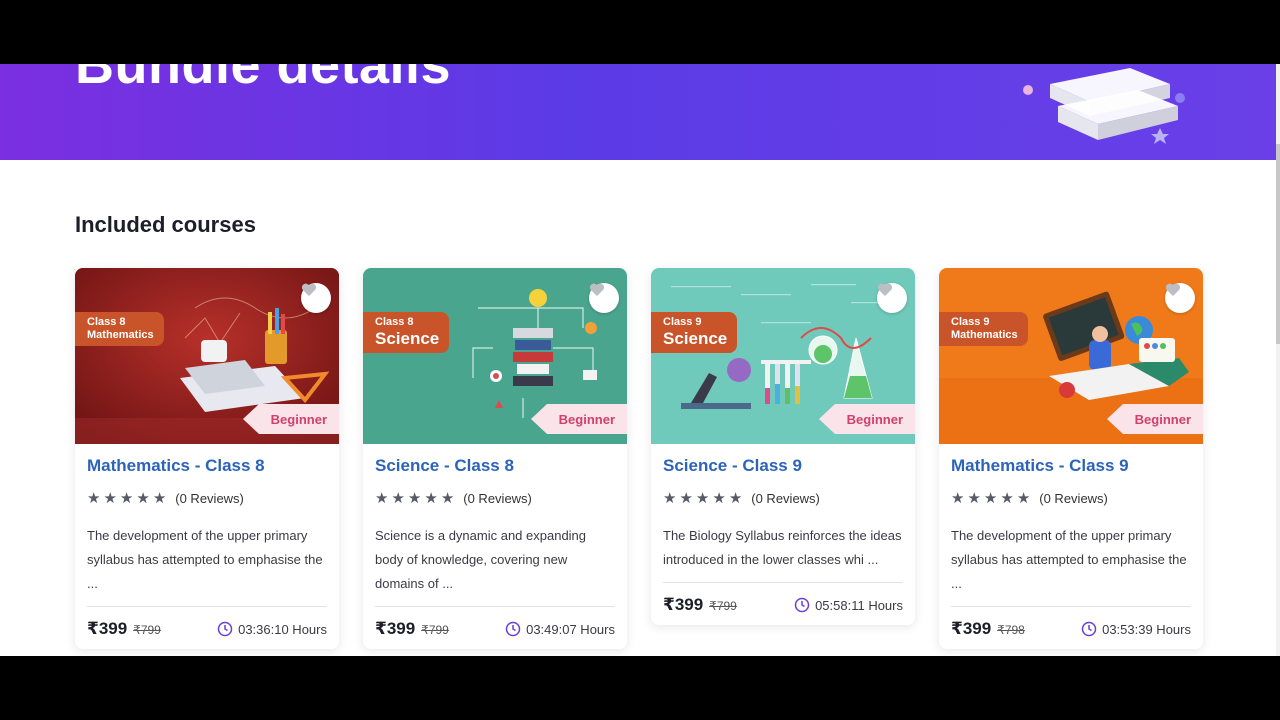 This screenshot has height=720, width=1280. Describe the element at coordinates (570, 629) in the screenshot. I see `duration-text: 03:49:07 Hours` at that location.